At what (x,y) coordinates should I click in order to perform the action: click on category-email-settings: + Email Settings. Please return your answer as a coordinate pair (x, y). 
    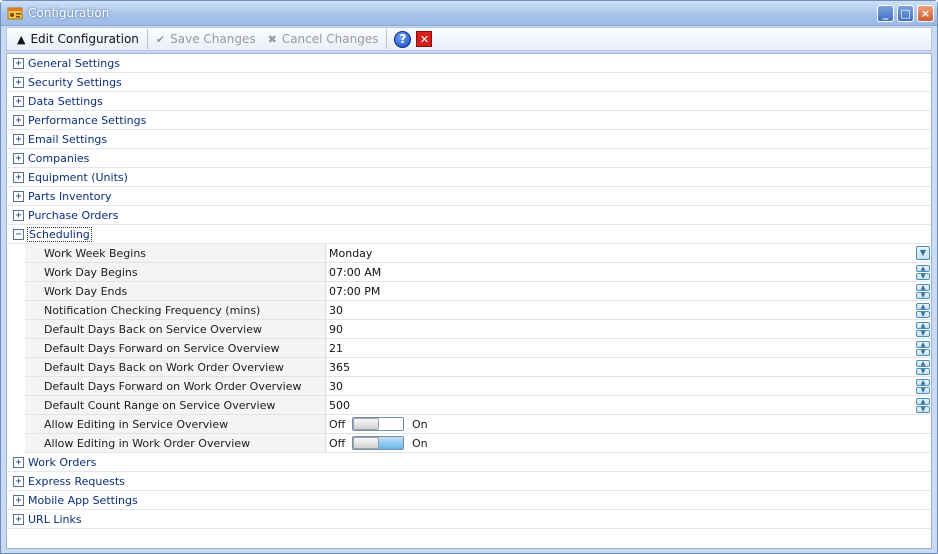
    Looking at the image, I should click on (469, 139).